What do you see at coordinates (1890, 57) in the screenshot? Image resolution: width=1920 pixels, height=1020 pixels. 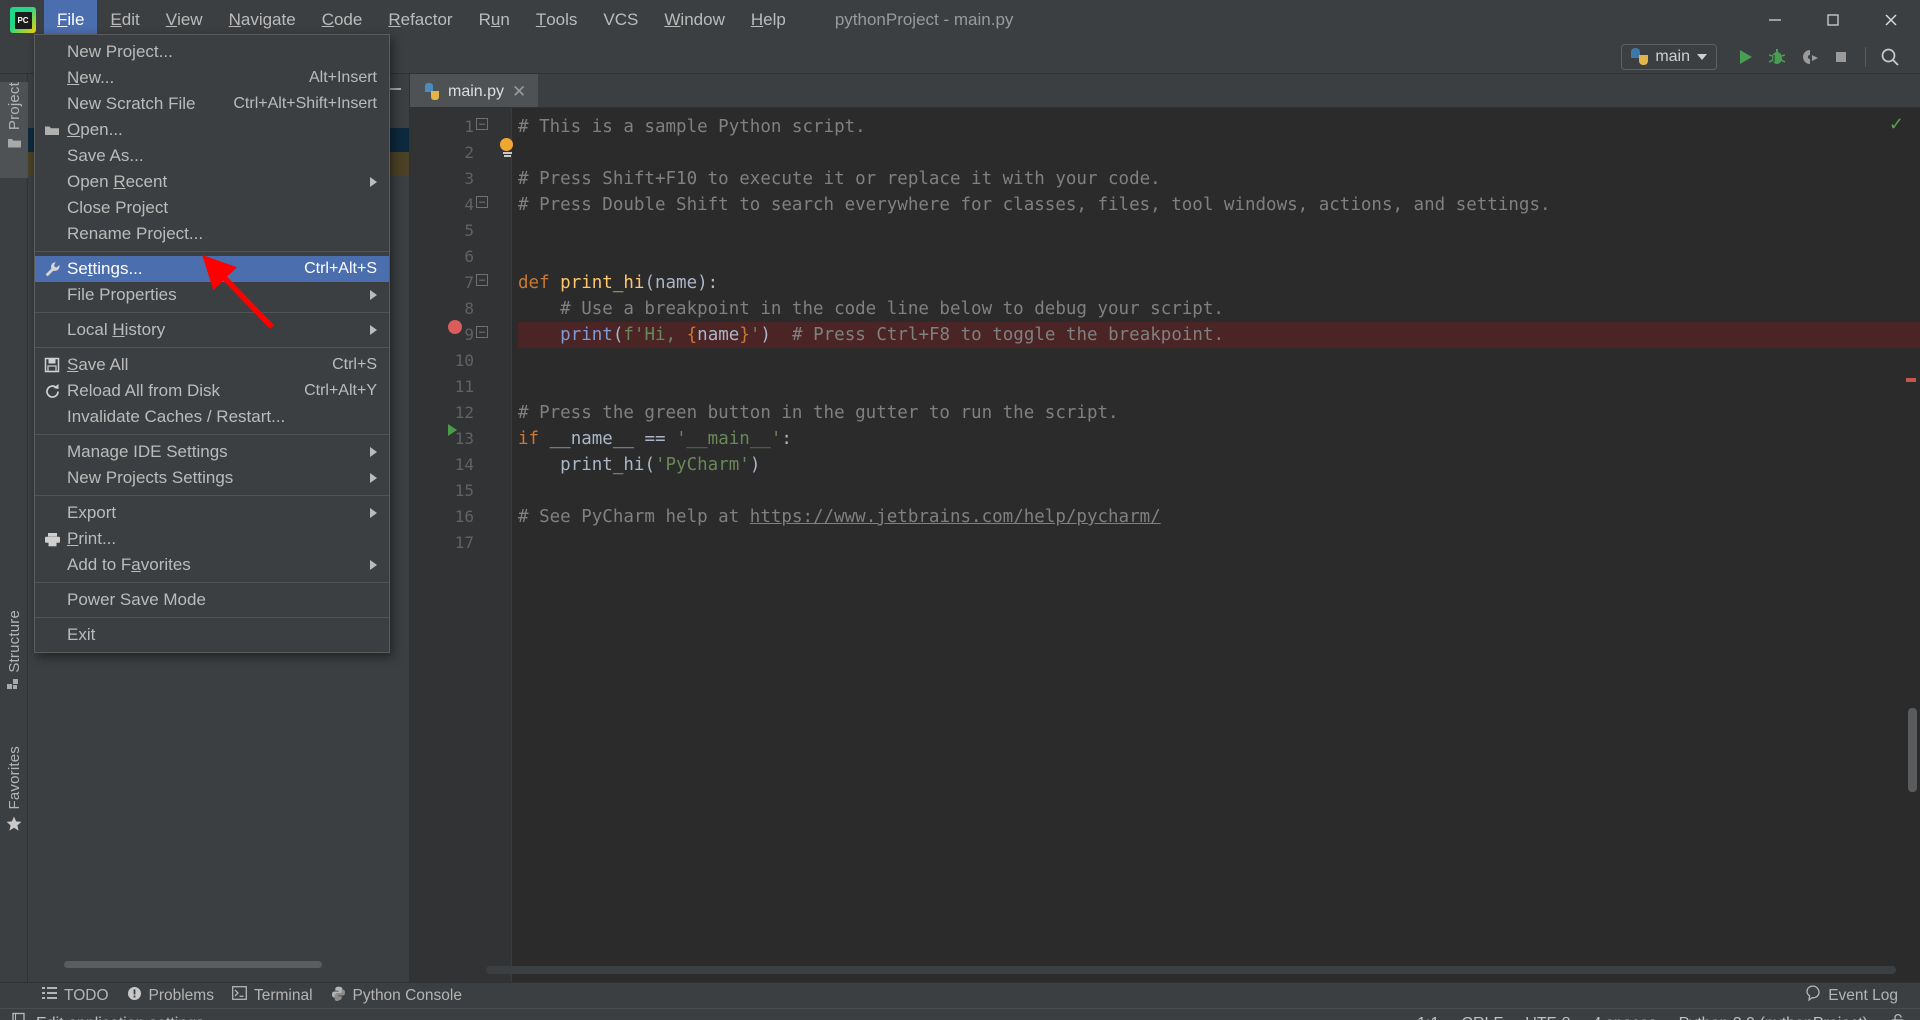 I see `search-icon` at bounding box center [1890, 57].